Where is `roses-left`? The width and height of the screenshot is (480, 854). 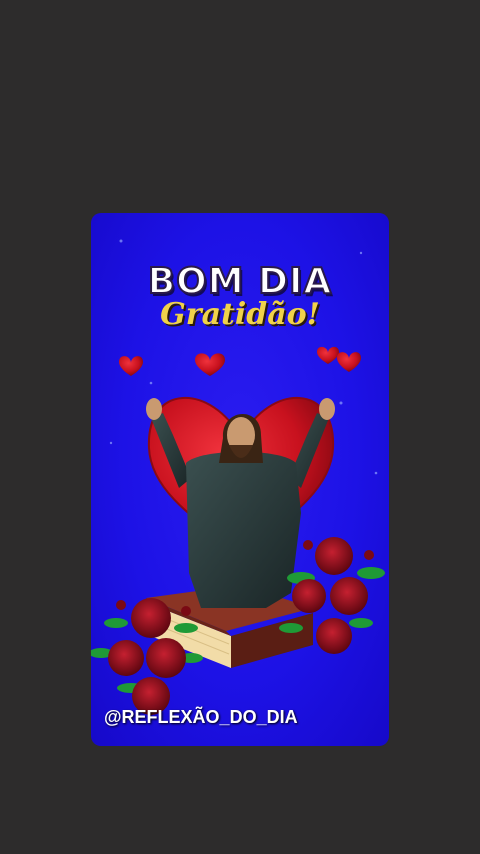
roses-left is located at coordinates (147, 656).